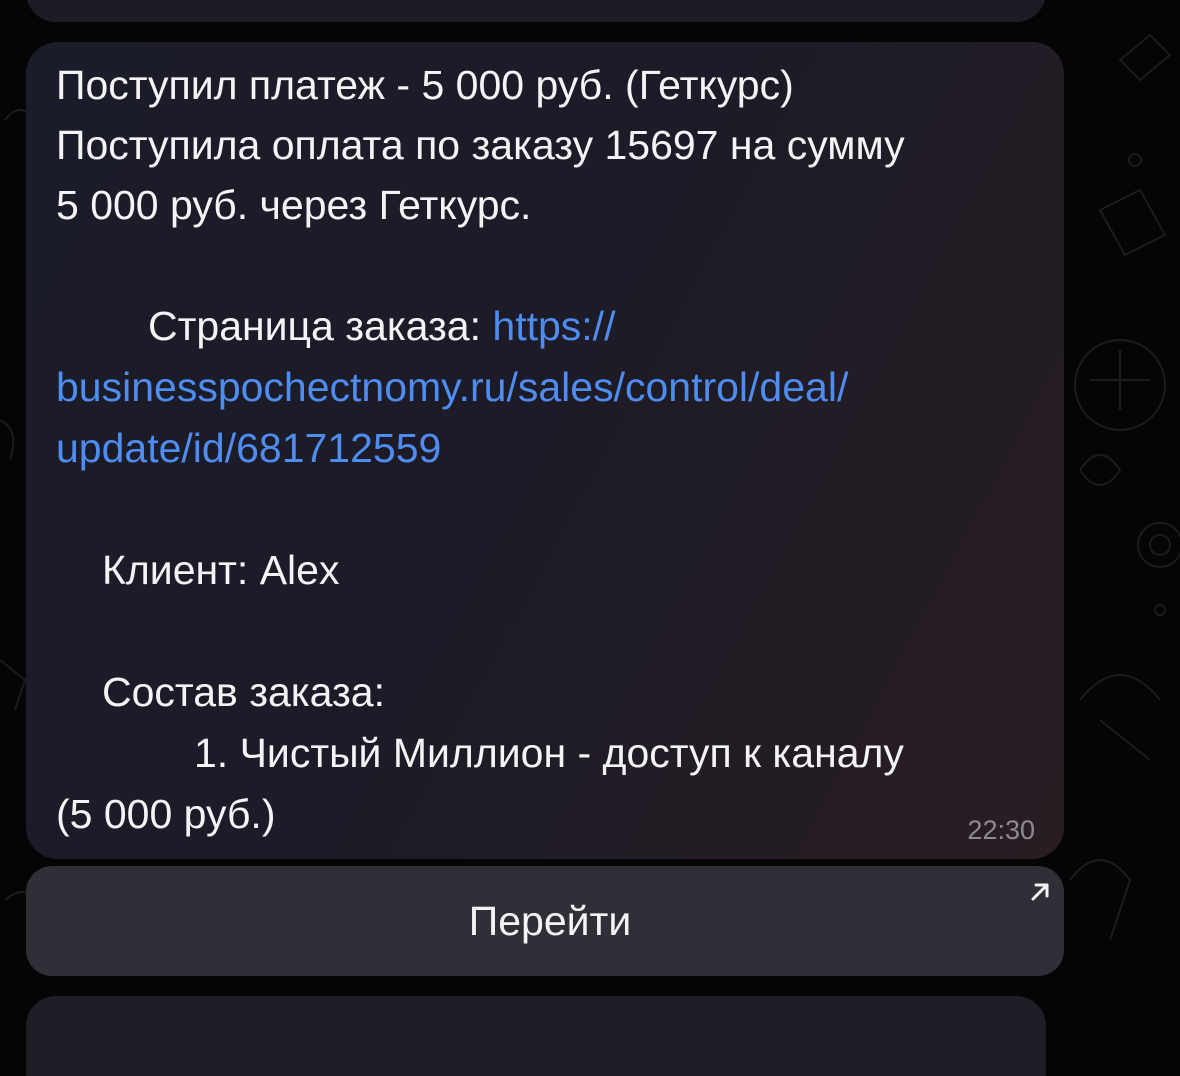 Image resolution: width=1180 pixels, height=1076 pixels. Describe the element at coordinates (243, 692) in the screenshot. I see `order-items-label: Состав заказа:` at that location.